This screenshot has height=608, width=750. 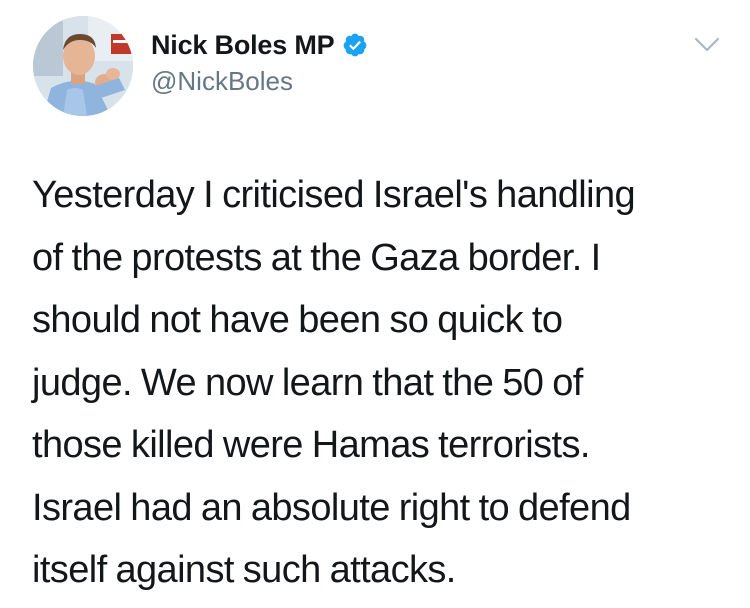 What do you see at coordinates (243, 45) in the screenshot?
I see `author-display-name: Nick Boles MP` at bounding box center [243, 45].